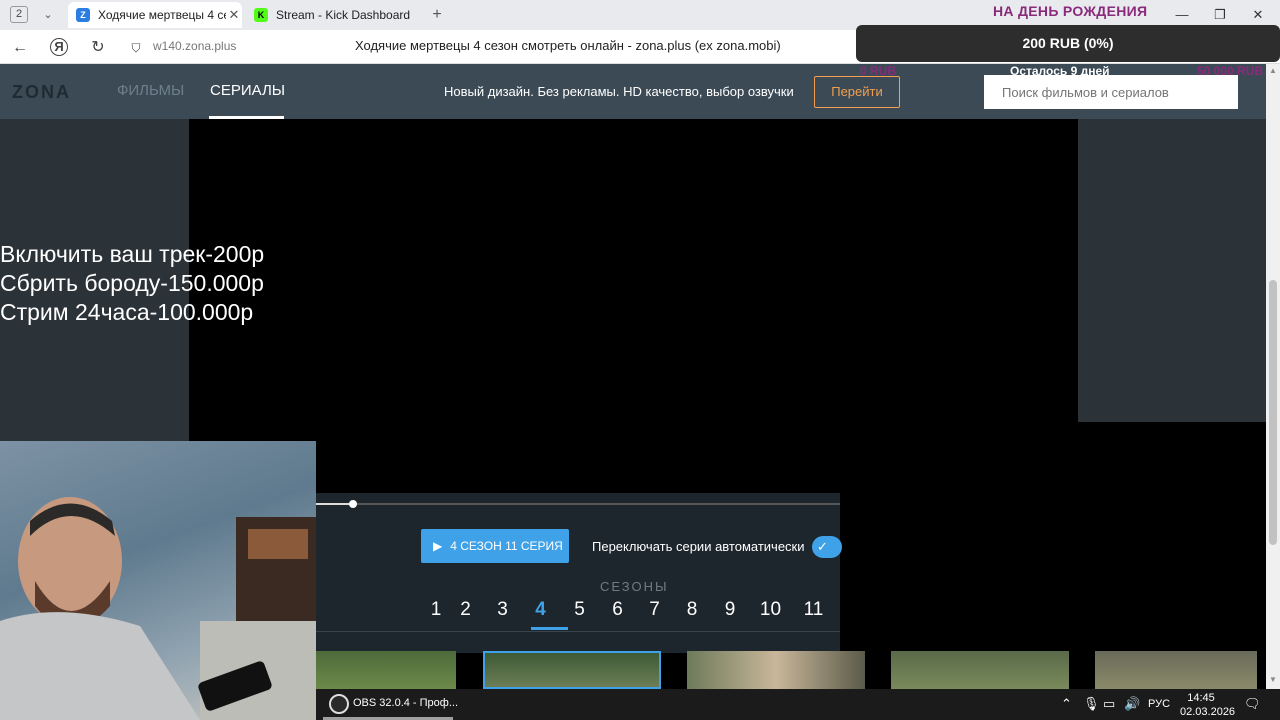 The image size is (1280, 720). What do you see at coordinates (465, 614) in the screenshot?
I see `season-2: 2` at bounding box center [465, 614].